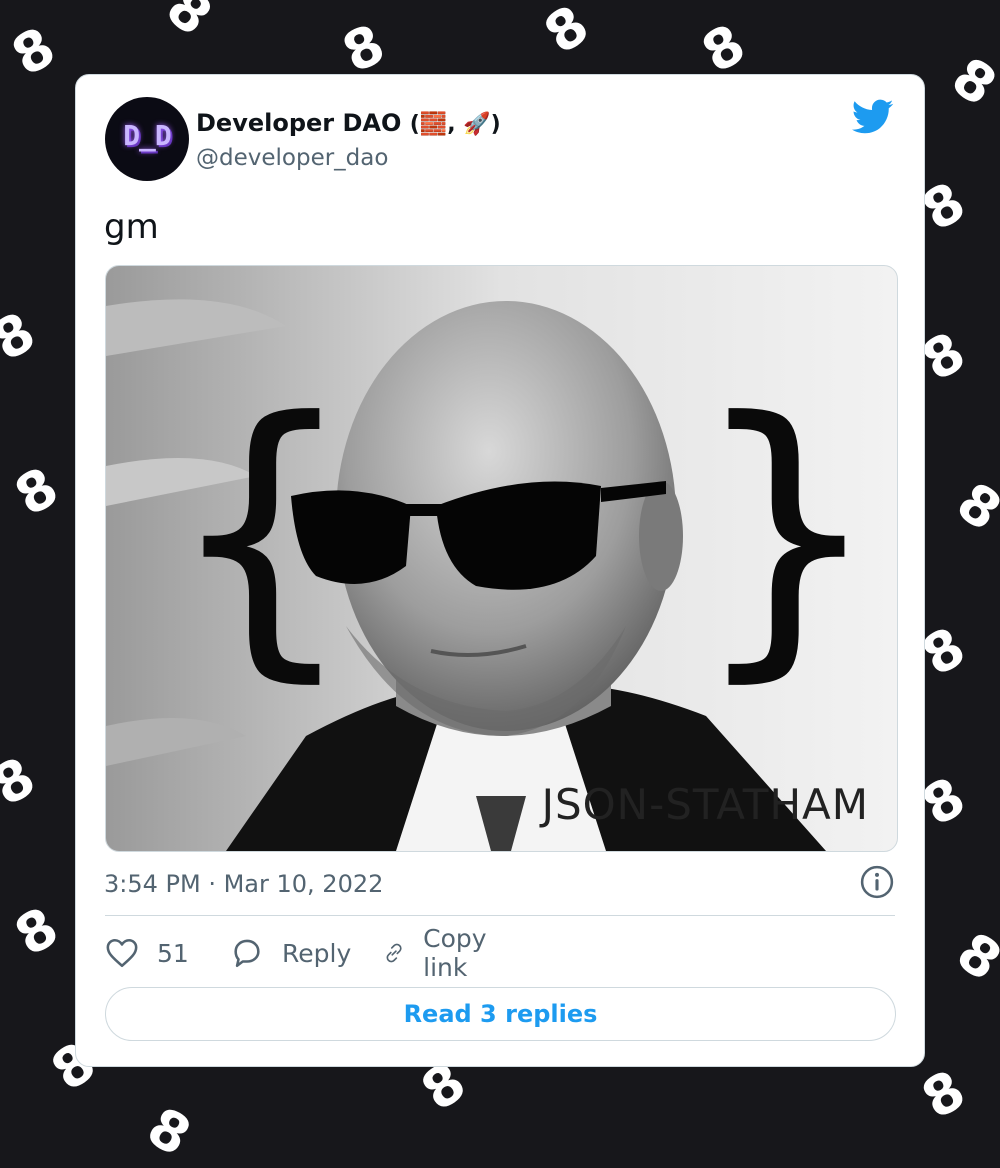  Describe the element at coordinates (394, 953) in the screenshot. I see `link-icon` at that location.